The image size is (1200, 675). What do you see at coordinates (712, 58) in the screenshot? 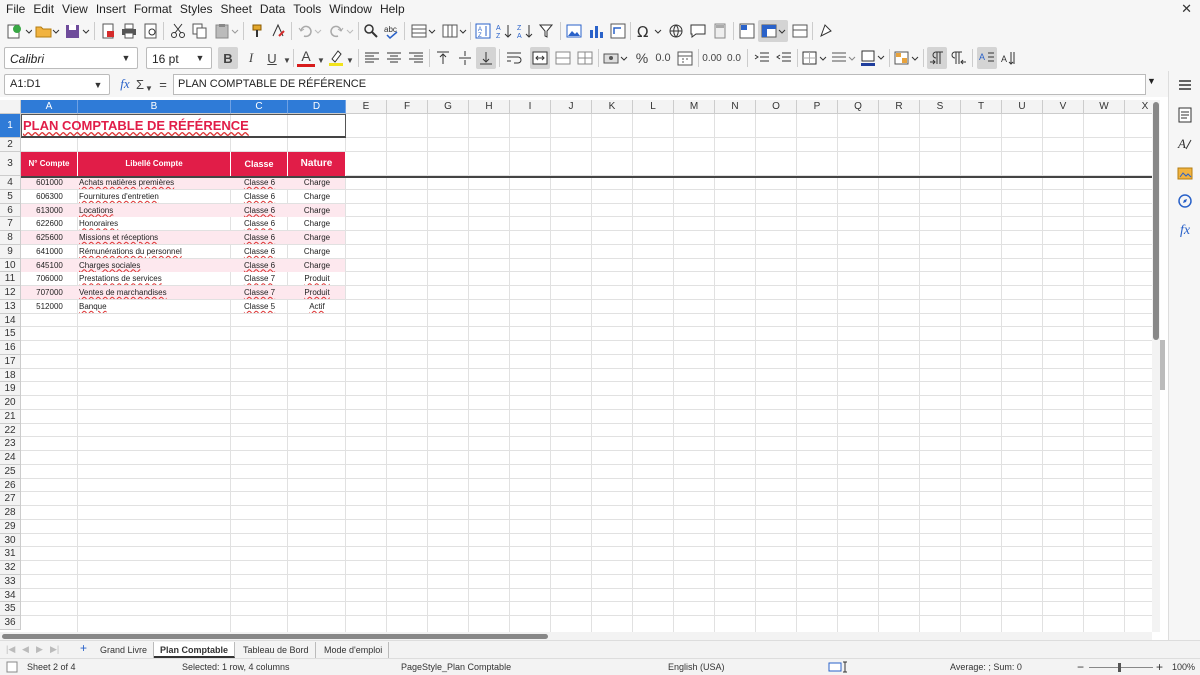
I see `add-decimal-button: 0.00` at bounding box center [712, 58].